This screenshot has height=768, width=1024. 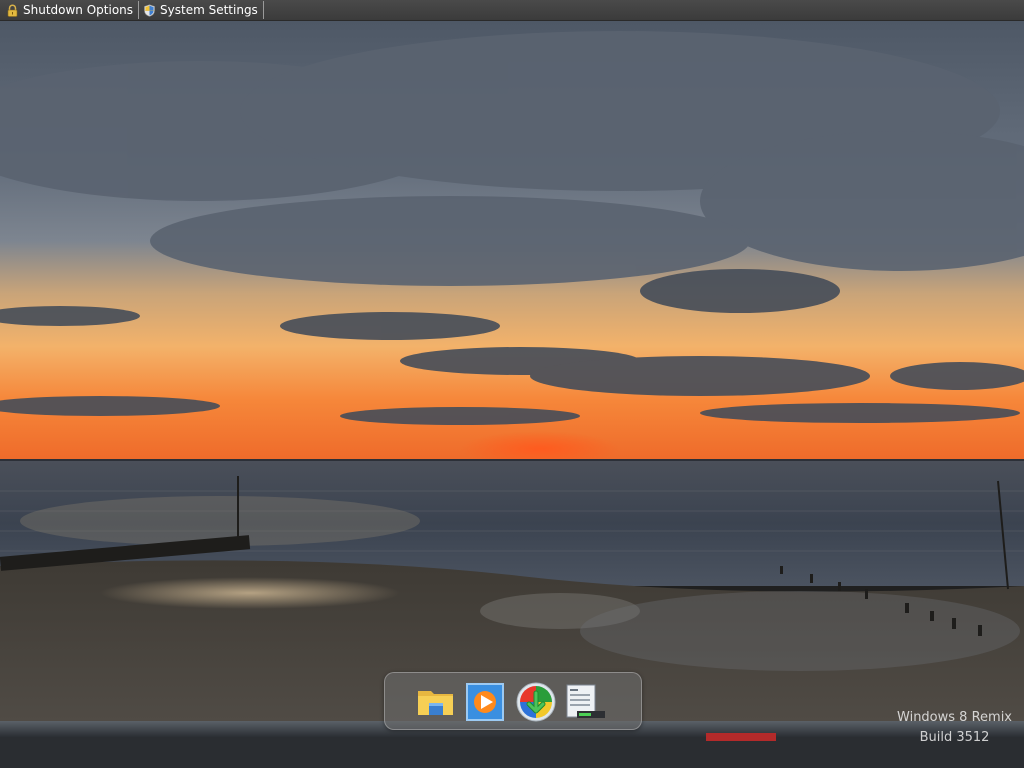 I want to click on windows-orb-icon, so click(x=536, y=702).